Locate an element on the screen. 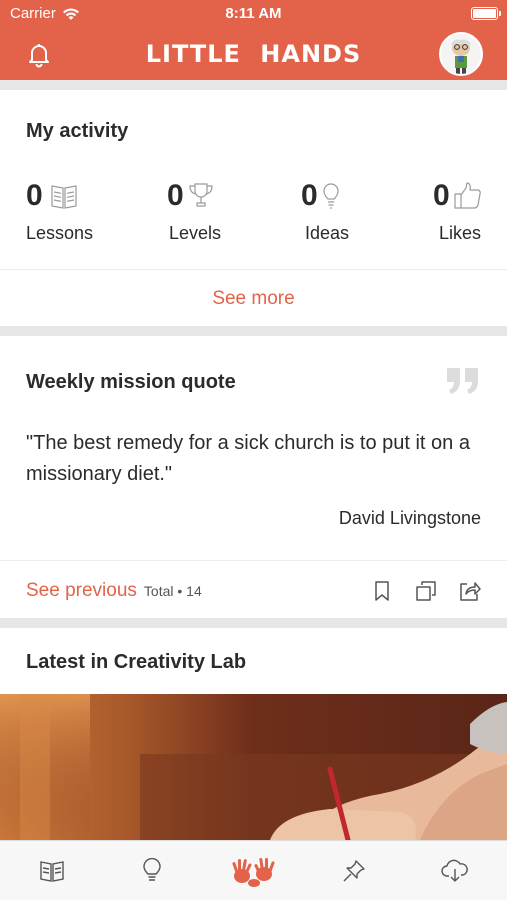 The image size is (507, 900). quote-title: Weekly mission quote is located at coordinates (131, 382).